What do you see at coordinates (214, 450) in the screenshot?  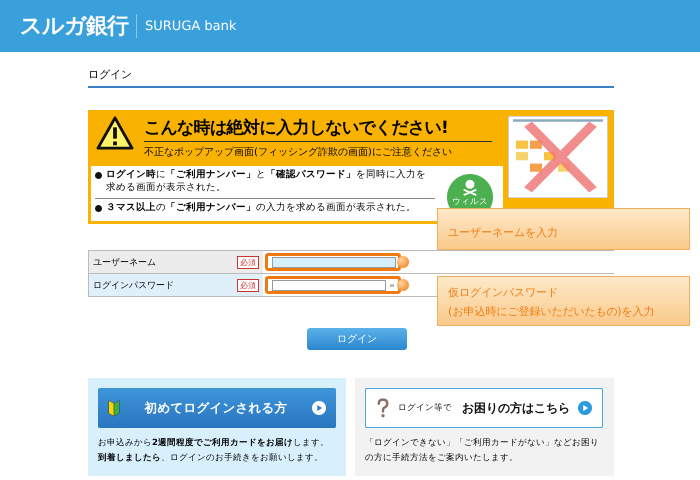 I see `panel-description: お申込みから2週間程度でご利用カードをお届けします。到着しましたら、ログインのお手続きをお願いします。` at bounding box center [214, 450].